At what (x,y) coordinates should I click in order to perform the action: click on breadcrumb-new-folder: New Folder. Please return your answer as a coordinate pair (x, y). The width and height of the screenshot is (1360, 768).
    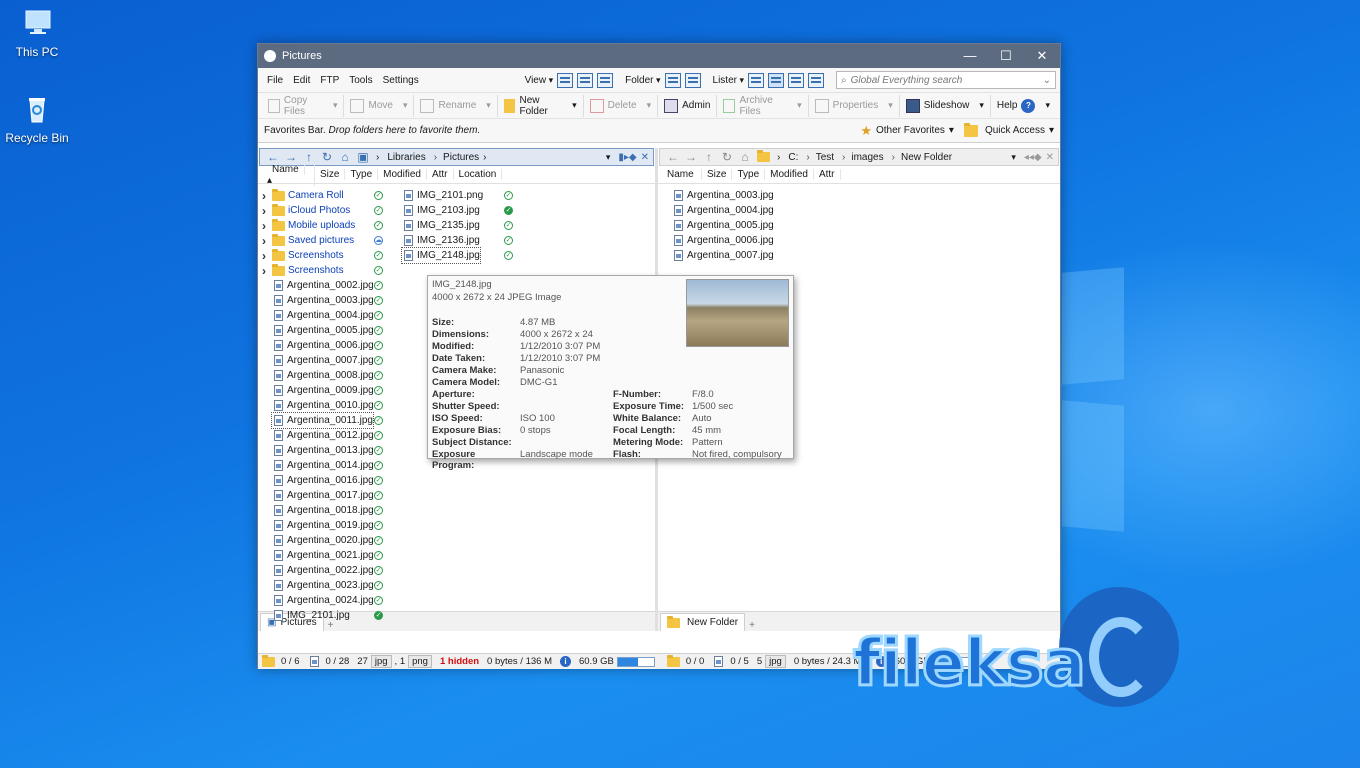
    Looking at the image, I should click on (922, 157).